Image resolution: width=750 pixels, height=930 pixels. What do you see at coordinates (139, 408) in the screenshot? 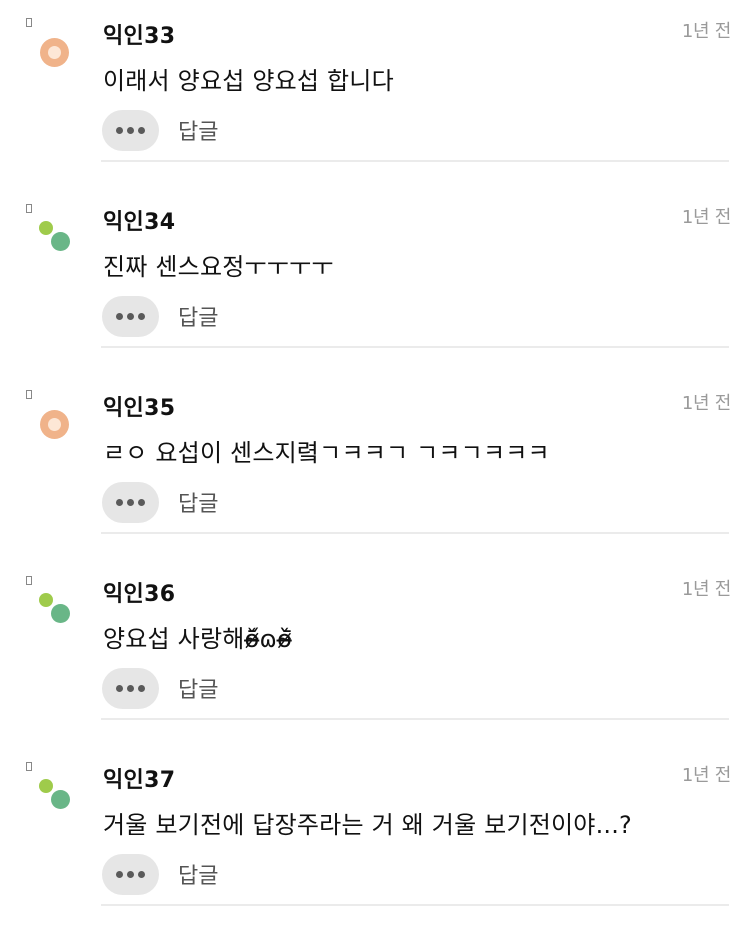
I see `comment-username: 익인35` at bounding box center [139, 408].